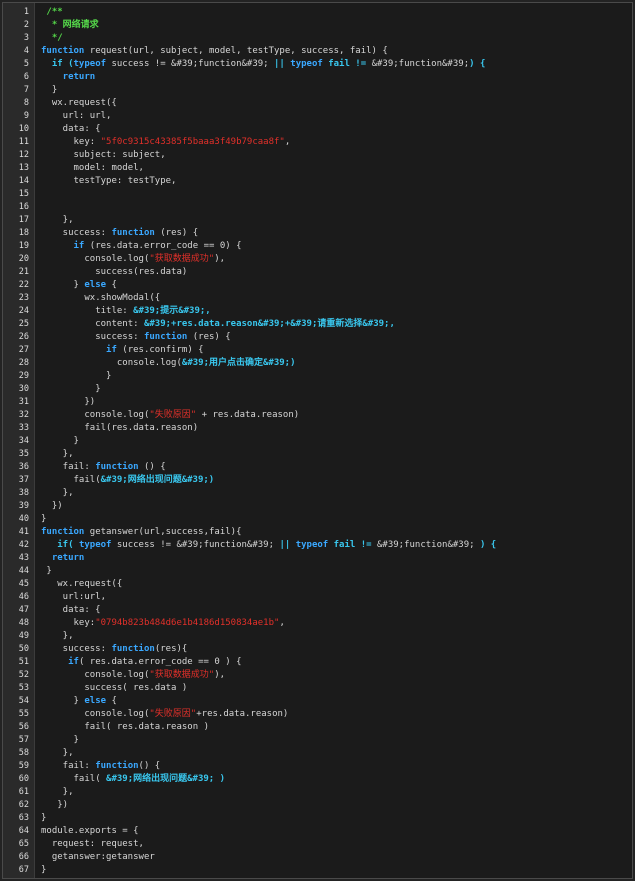  I want to click on code-line: 58},, so click(317, 753).